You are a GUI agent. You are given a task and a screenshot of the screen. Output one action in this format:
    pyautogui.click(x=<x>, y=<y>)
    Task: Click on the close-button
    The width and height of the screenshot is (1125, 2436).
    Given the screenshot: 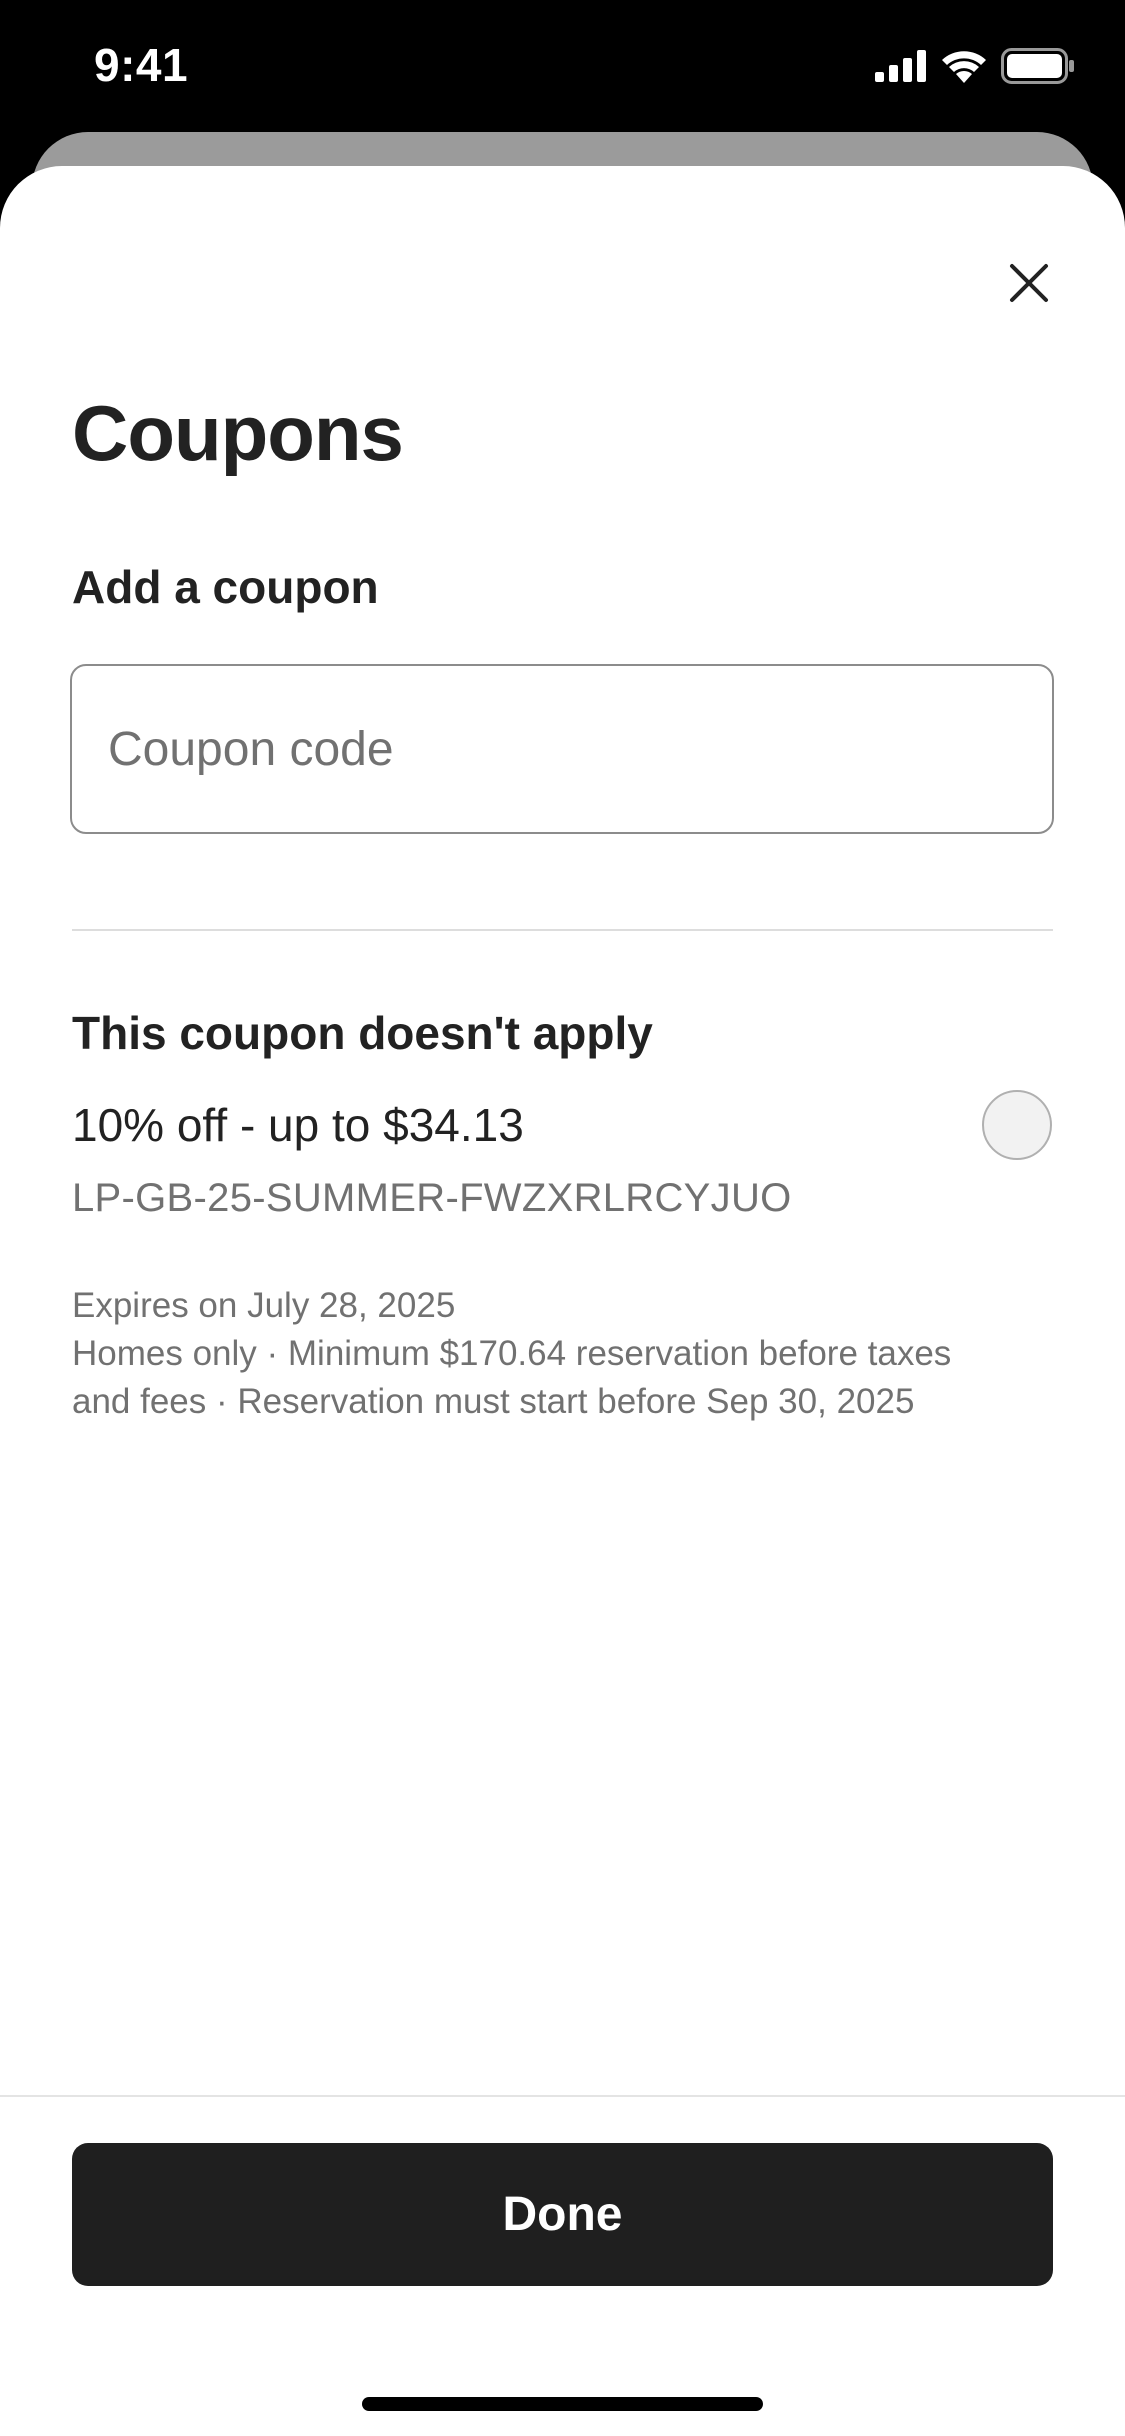 What is the action you would take?
    pyautogui.click(x=1029, y=285)
    